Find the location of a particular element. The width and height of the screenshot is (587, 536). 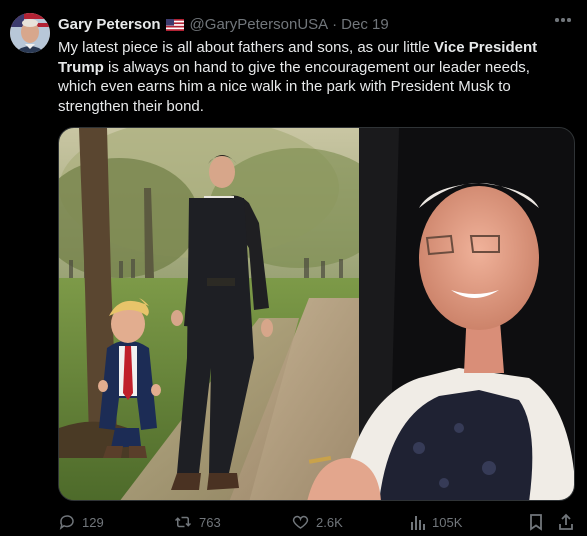

us-flag-icon is located at coordinates (174, 24).